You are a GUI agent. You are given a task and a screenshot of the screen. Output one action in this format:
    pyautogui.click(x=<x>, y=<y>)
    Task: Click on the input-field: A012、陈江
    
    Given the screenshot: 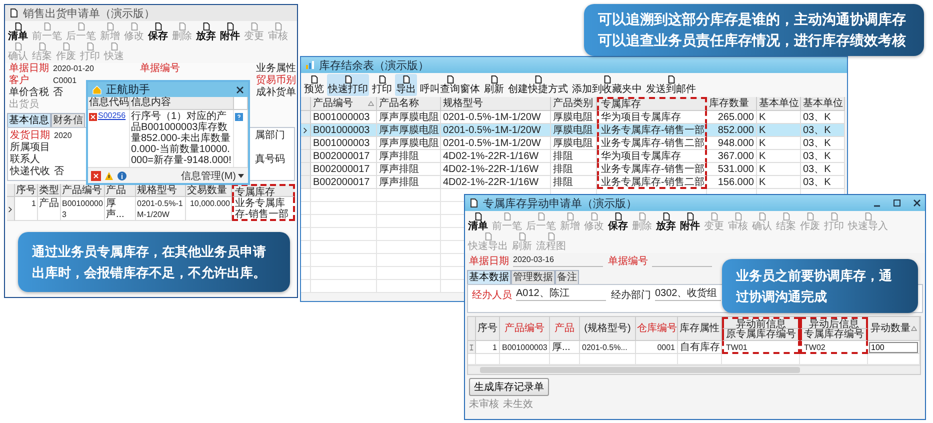 What is the action you would take?
    pyautogui.click(x=561, y=294)
    